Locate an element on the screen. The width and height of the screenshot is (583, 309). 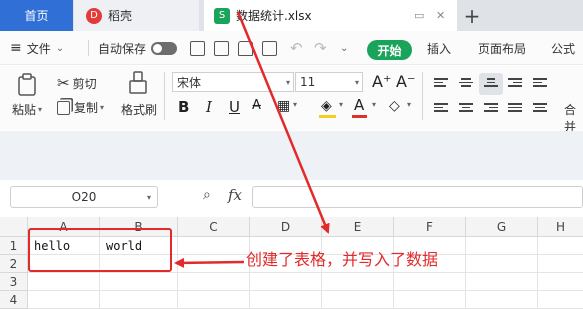
distribute-icon is located at coordinates (540, 109).